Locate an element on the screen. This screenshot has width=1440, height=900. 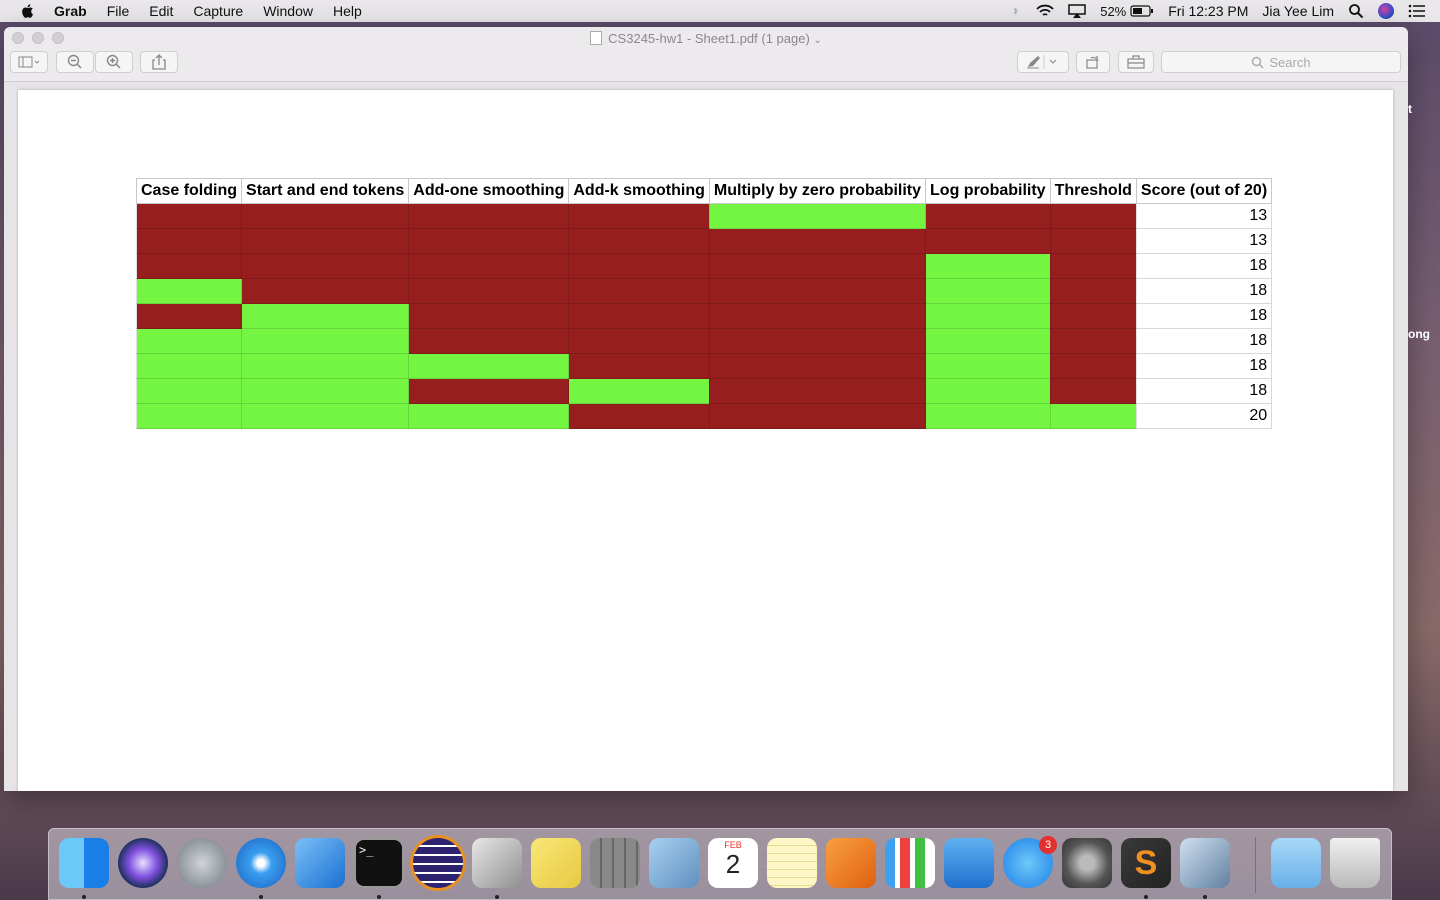
mail-bird-icon is located at coordinates (674, 863).